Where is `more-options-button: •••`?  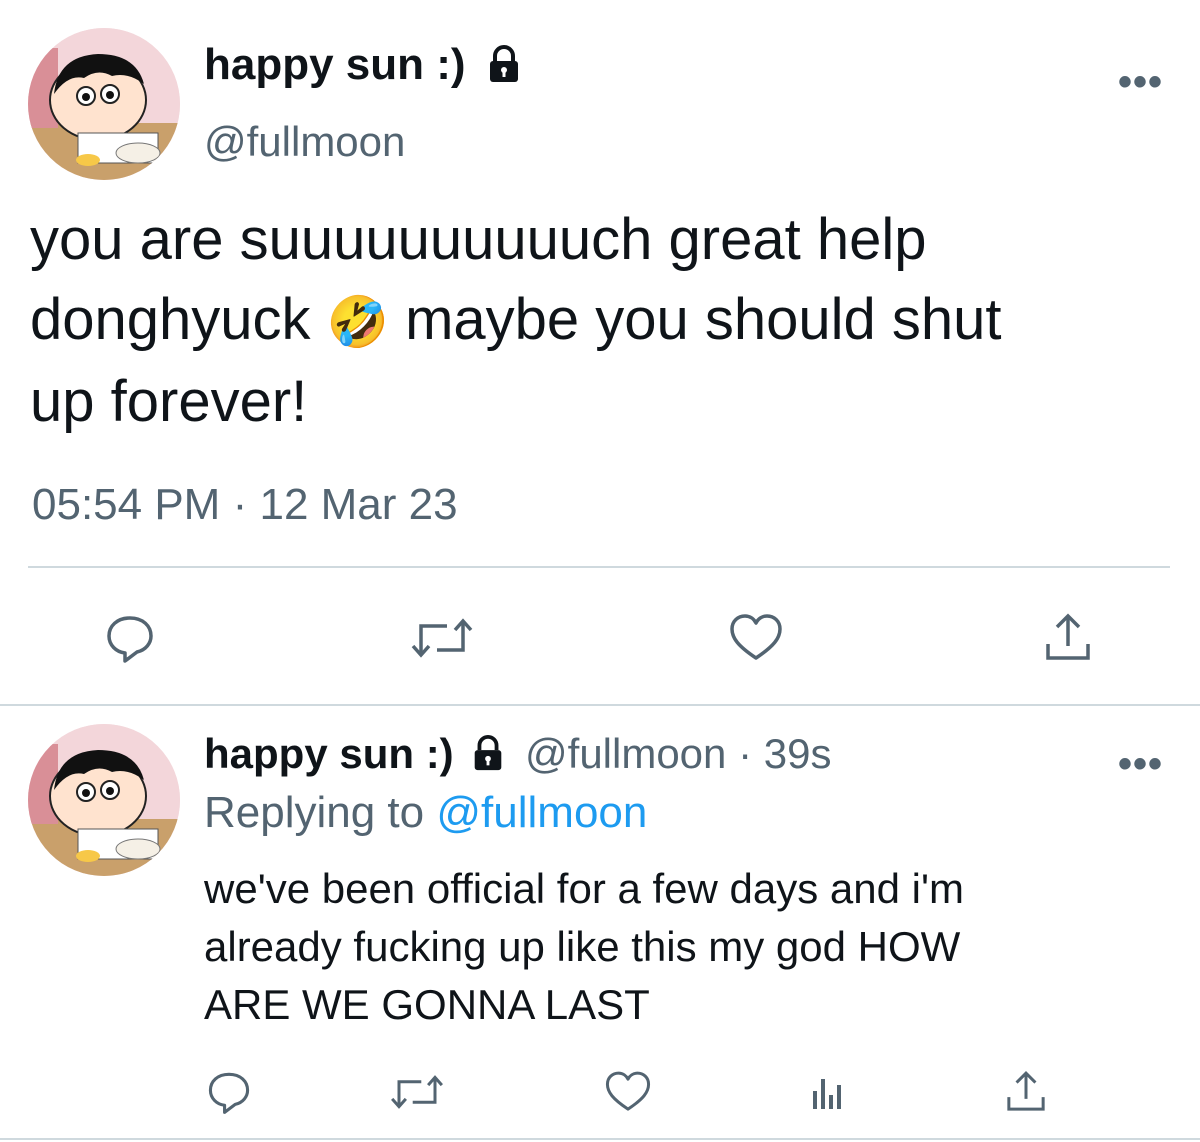 more-options-button: ••• is located at coordinates (1140, 82).